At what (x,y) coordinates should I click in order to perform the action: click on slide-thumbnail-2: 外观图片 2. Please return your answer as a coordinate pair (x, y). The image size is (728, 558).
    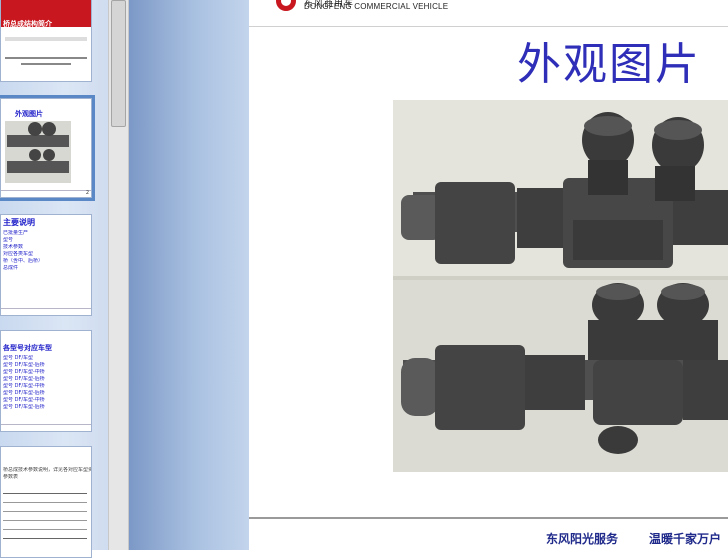
    Looking at the image, I should click on (47, 148).